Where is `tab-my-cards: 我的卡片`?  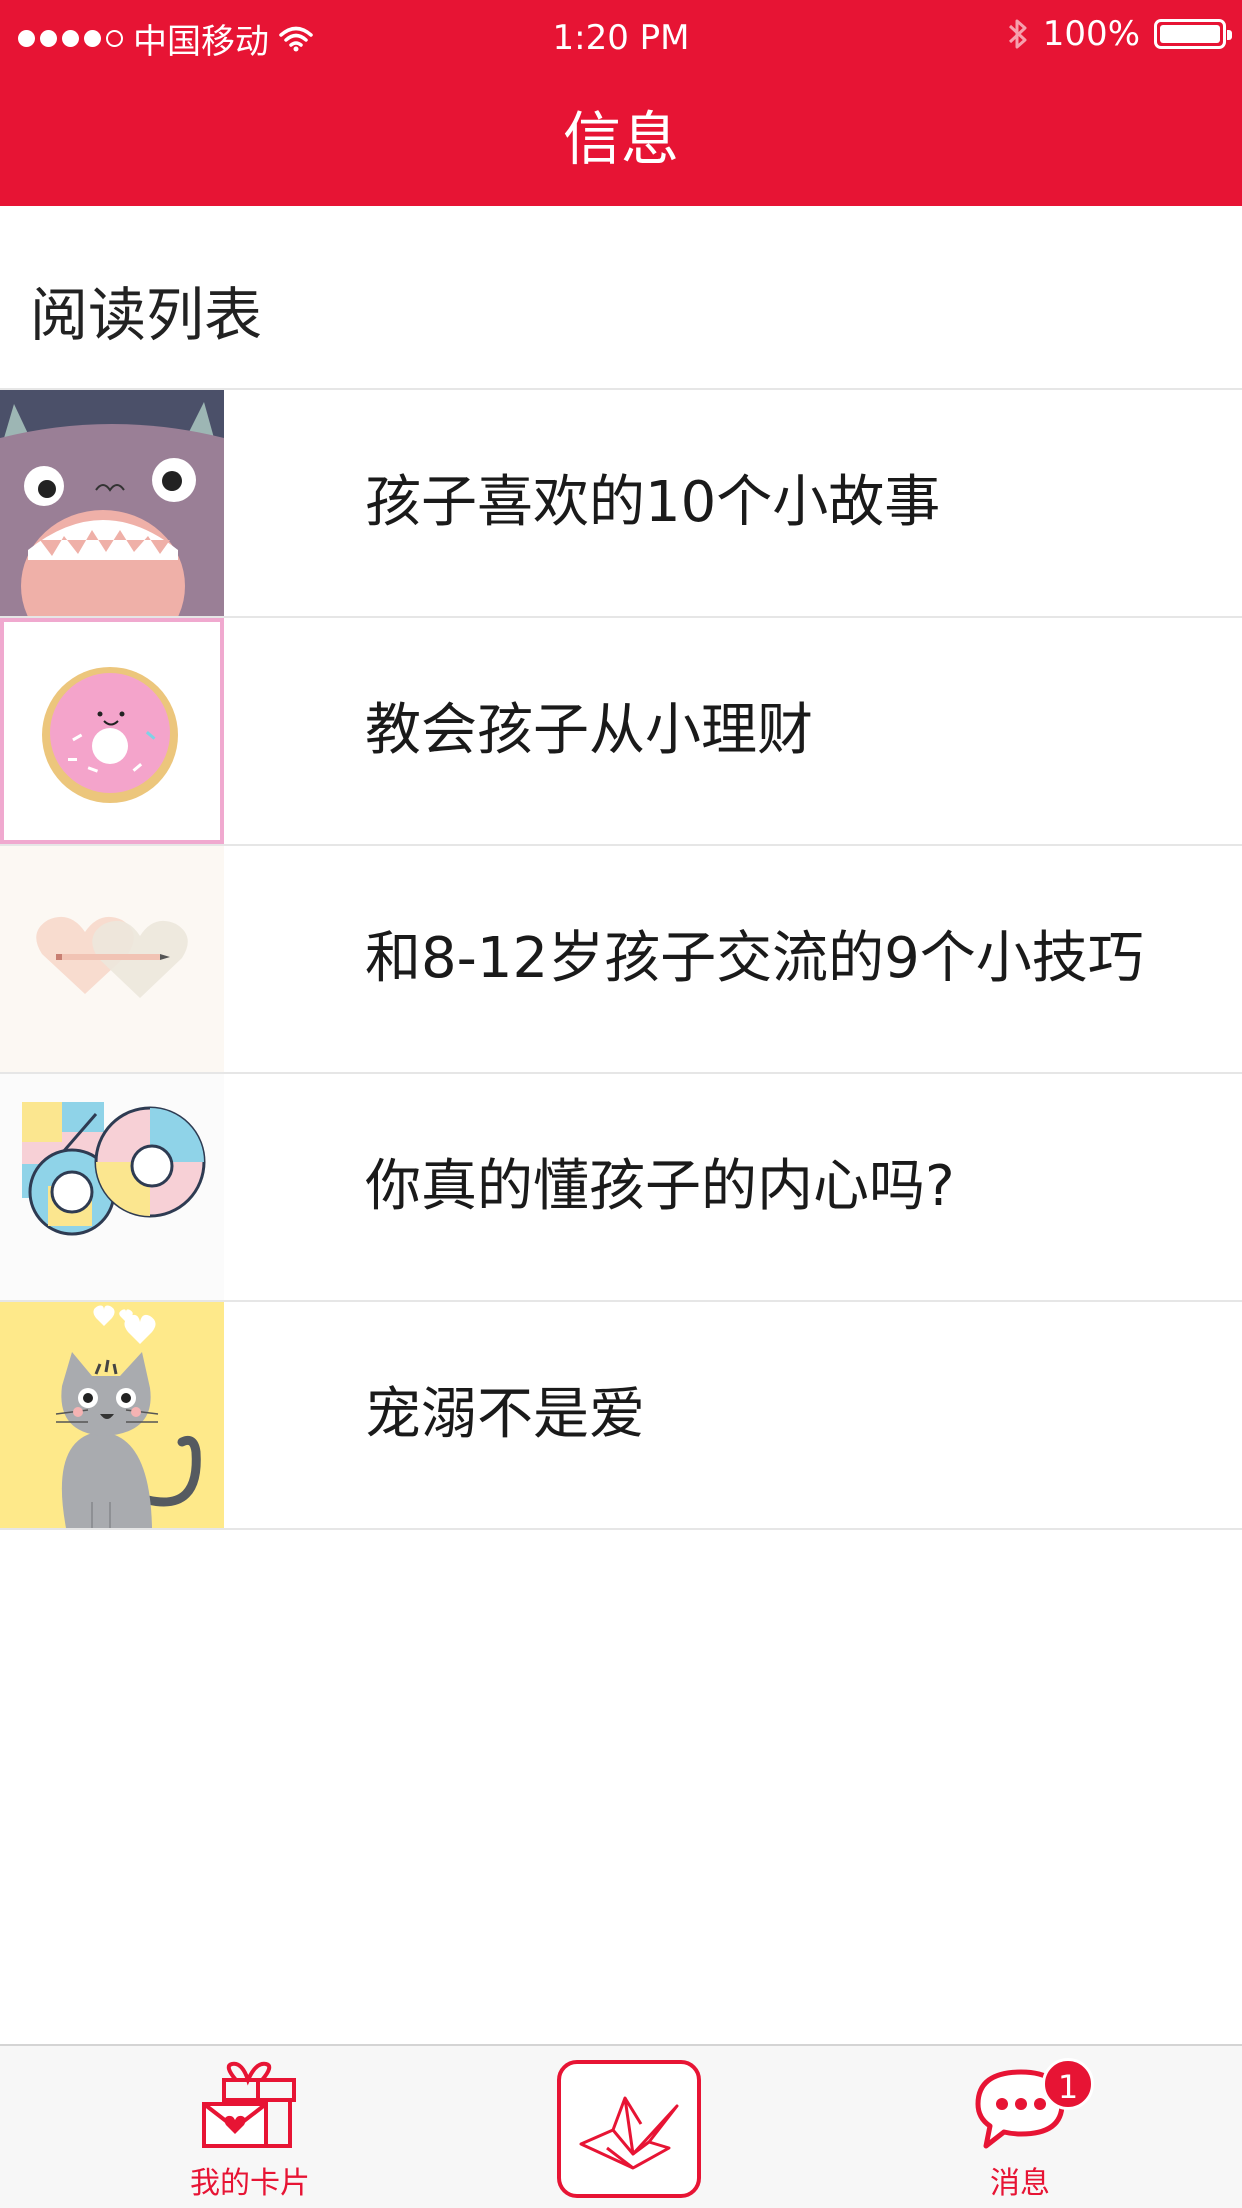 tab-my-cards: 我的卡片 is located at coordinates (250, 2127).